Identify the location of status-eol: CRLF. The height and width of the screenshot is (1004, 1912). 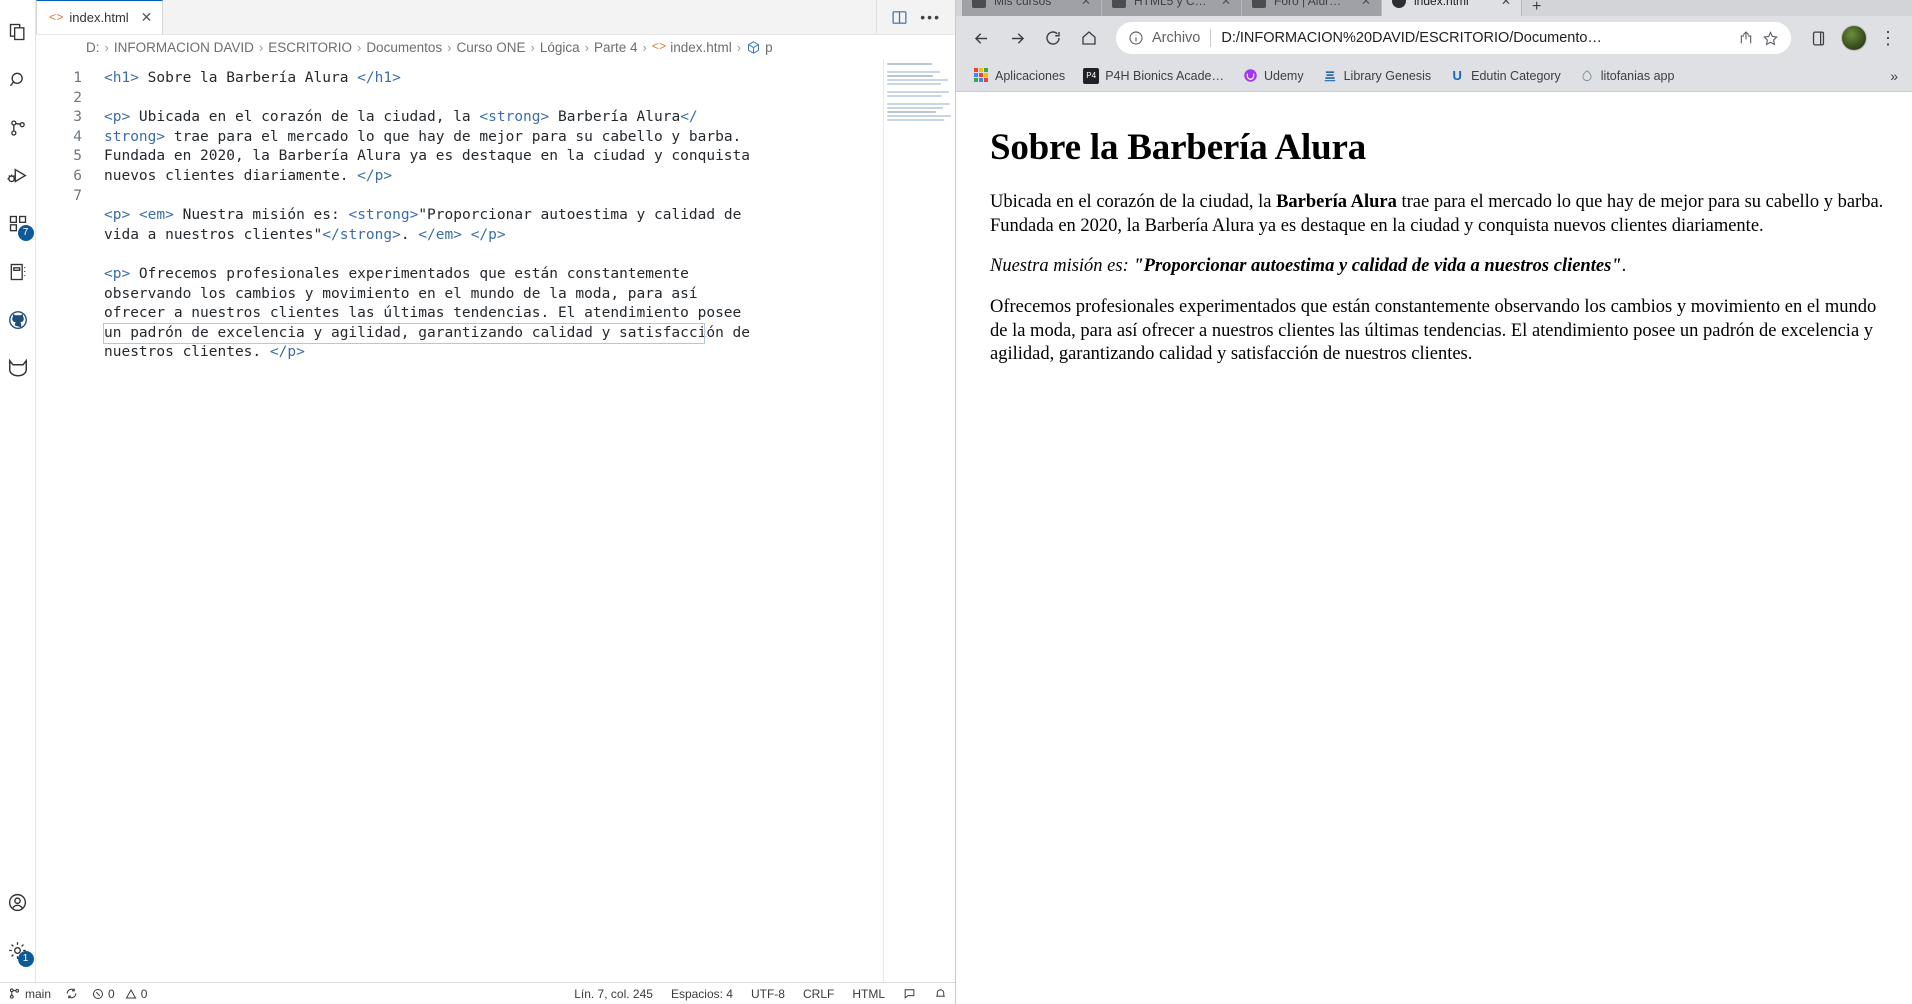
(818, 994).